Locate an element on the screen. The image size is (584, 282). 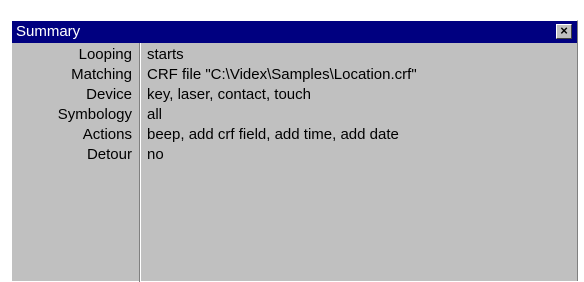
row-value: no is located at coordinates (155, 154).